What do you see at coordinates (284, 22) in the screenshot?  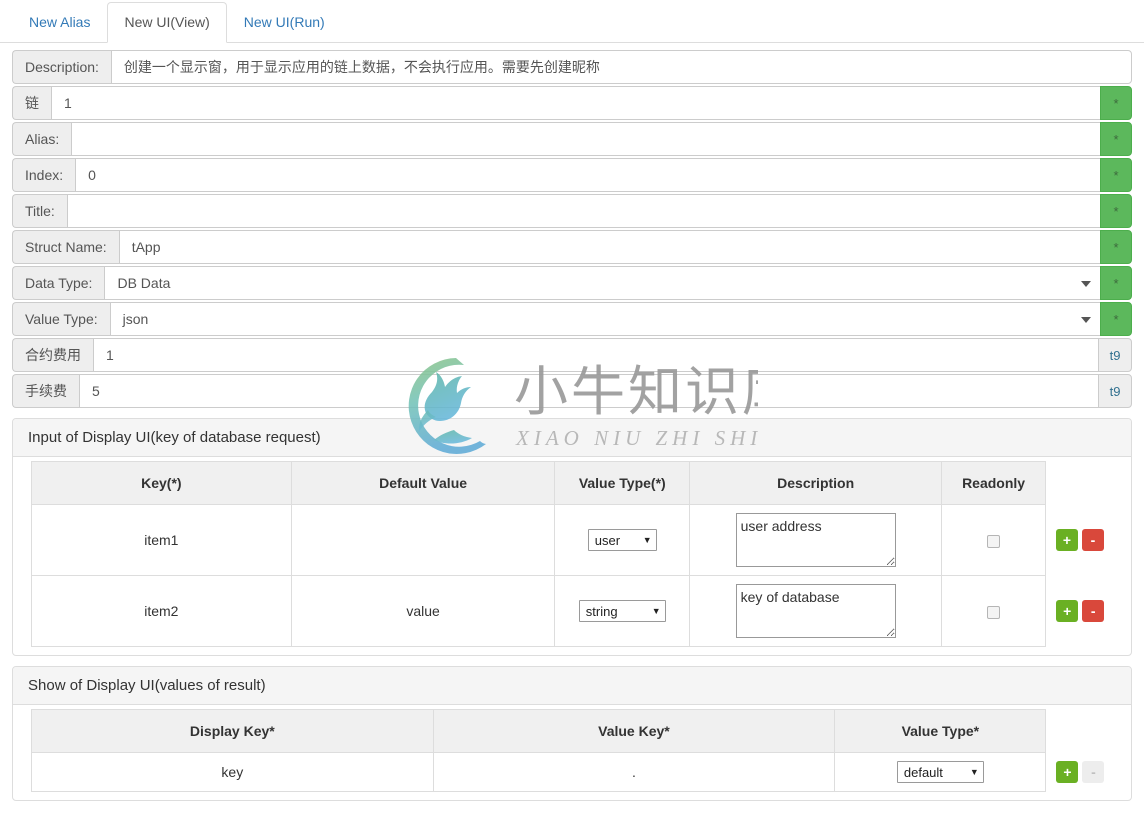 I see `tab-new-ui-run: New UI(Run)` at bounding box center [284, 22].